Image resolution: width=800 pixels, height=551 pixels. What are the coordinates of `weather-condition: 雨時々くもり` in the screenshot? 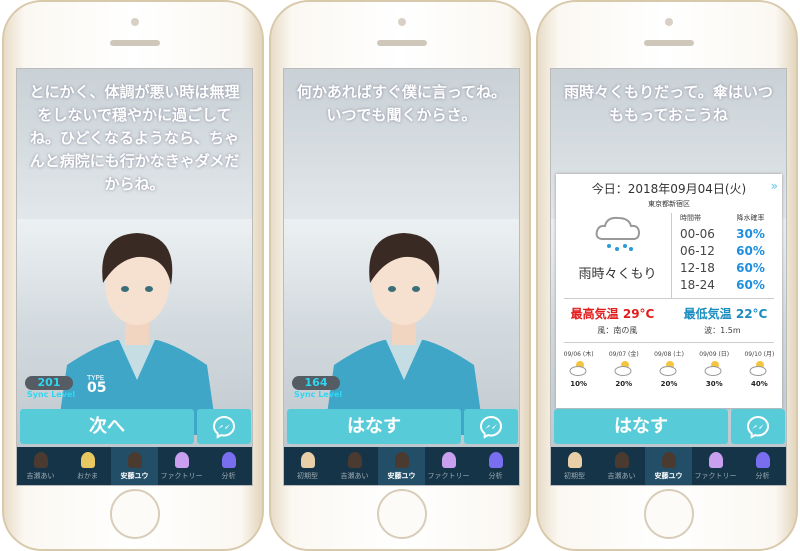 It's located at (617, 274).